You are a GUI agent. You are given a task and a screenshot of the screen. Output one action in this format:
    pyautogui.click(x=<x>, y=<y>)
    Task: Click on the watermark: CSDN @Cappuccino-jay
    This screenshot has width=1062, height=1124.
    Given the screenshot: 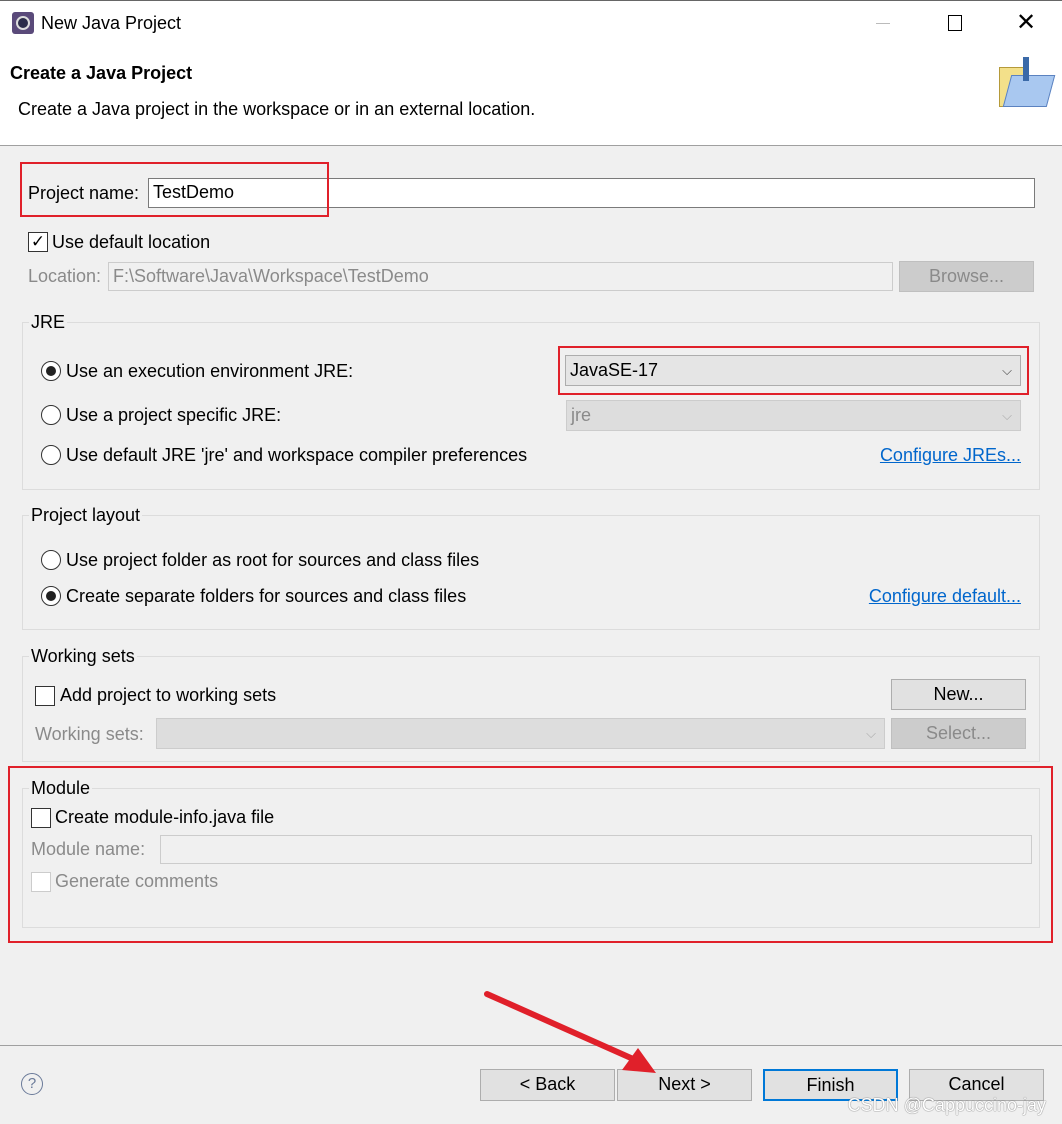 What is the action you would take?
    pyautogui.click(x=946, y=1105)
    